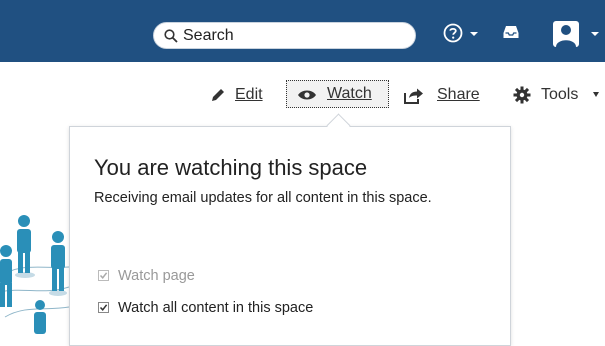  What do you see at coordinates (156, 276) in the screenshot?
I see `watch-page-label: Watch page` at bounding box center [156, 276].